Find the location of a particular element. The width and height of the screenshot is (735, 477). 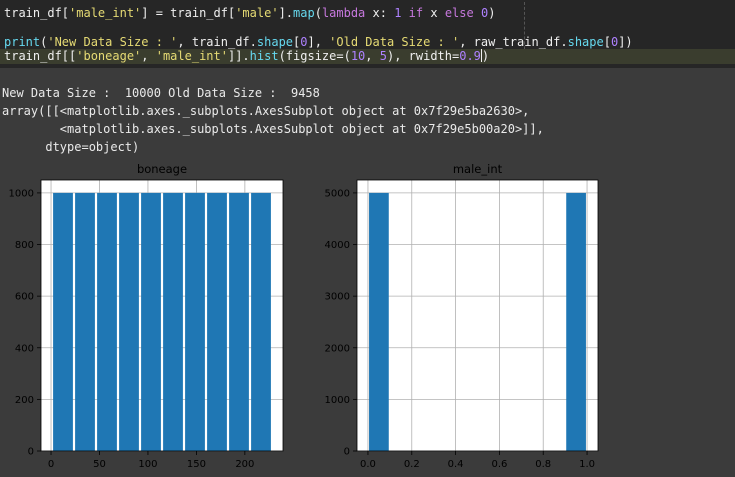

code-token: lambda is located at coordinates (343, 13).